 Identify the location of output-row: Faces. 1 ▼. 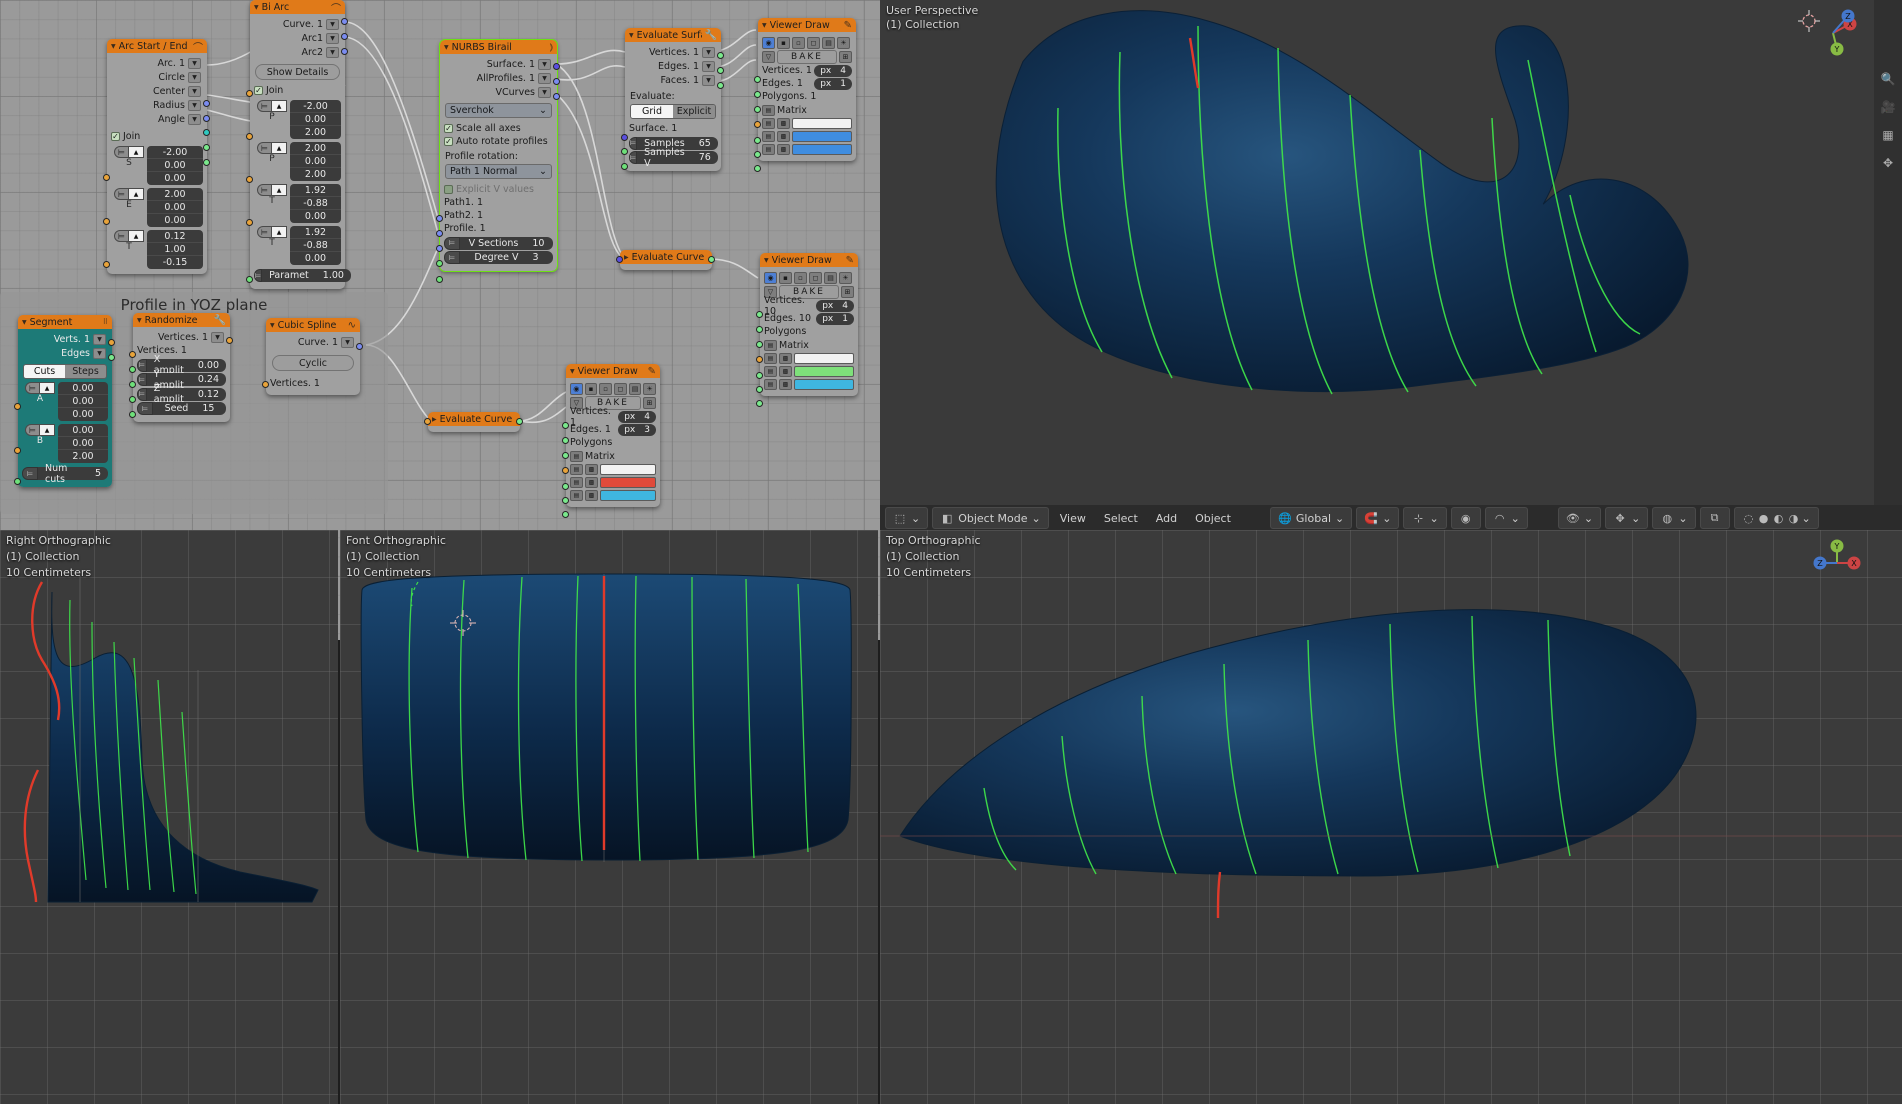
(673, 80).